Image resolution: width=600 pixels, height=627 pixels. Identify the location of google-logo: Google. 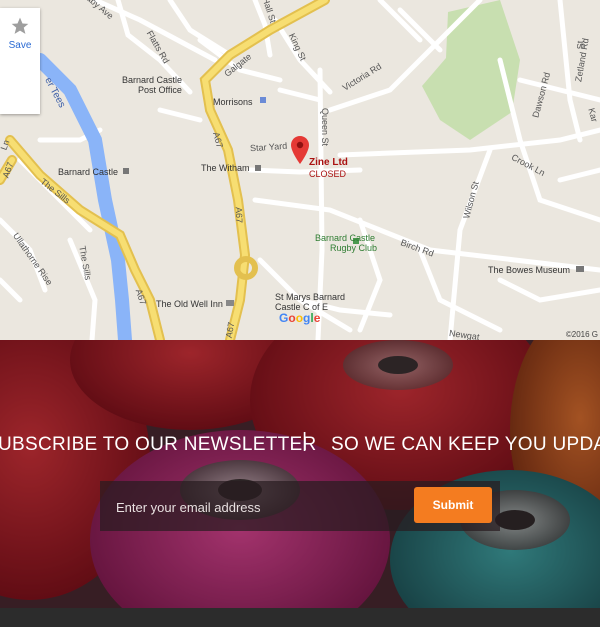
(299, 318).